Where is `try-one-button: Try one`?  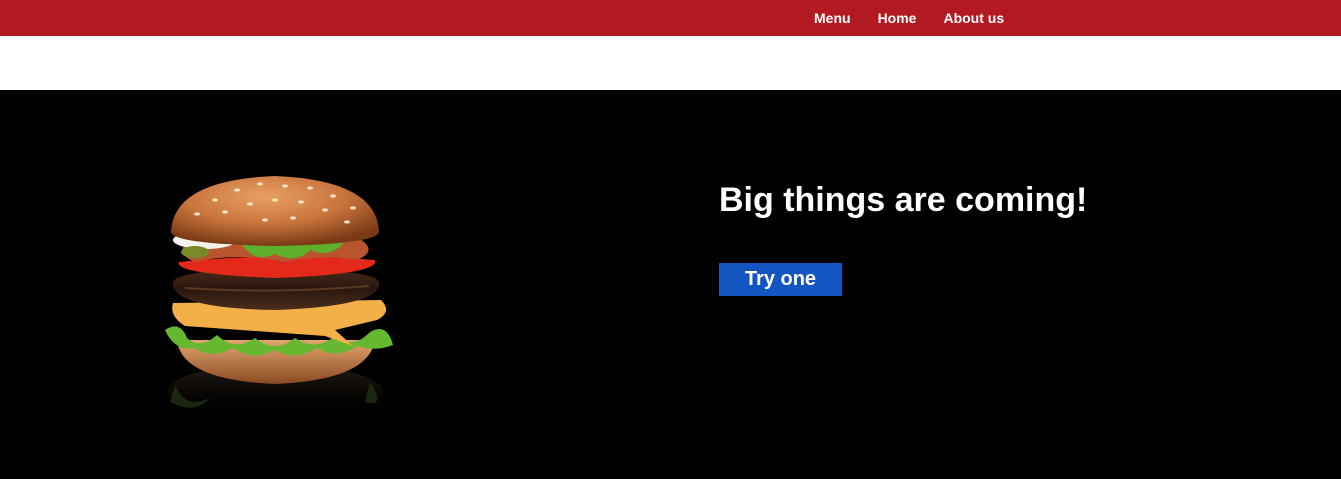 try-one-button: Try one is located at coordinates (780, 279).